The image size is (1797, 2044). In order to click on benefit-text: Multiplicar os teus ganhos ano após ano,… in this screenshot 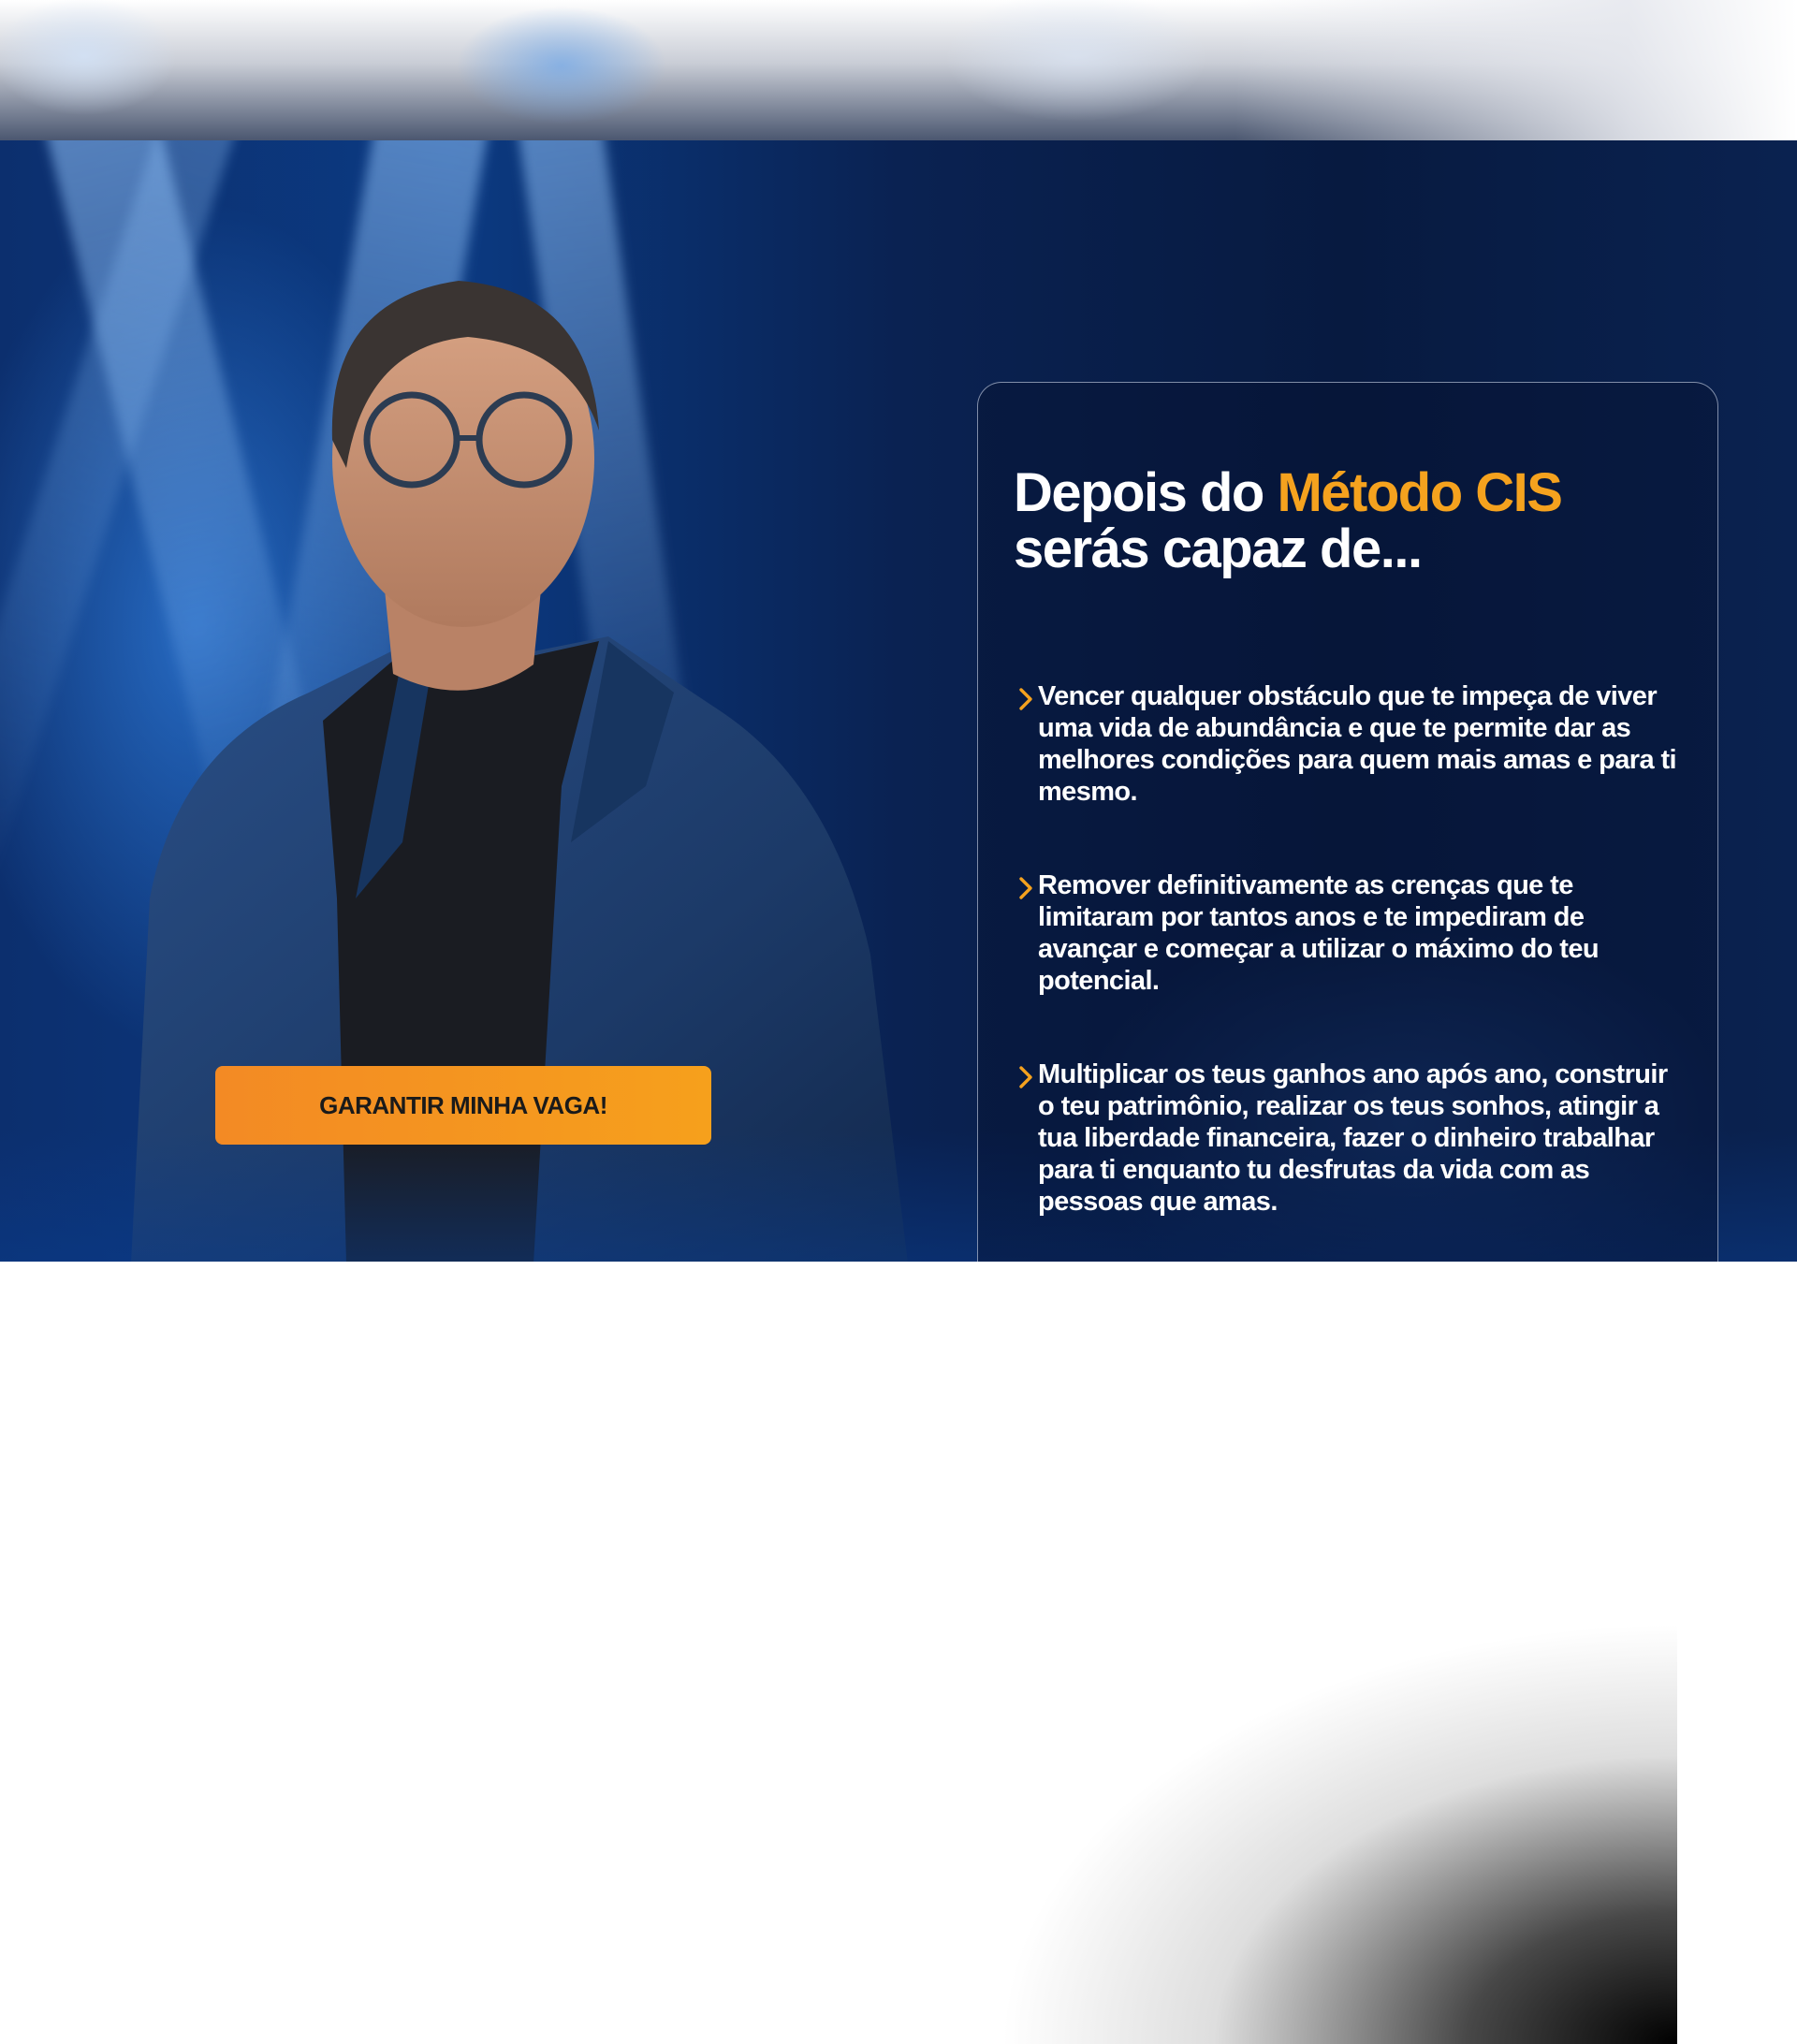, I will do `click(1353, 1138)`.